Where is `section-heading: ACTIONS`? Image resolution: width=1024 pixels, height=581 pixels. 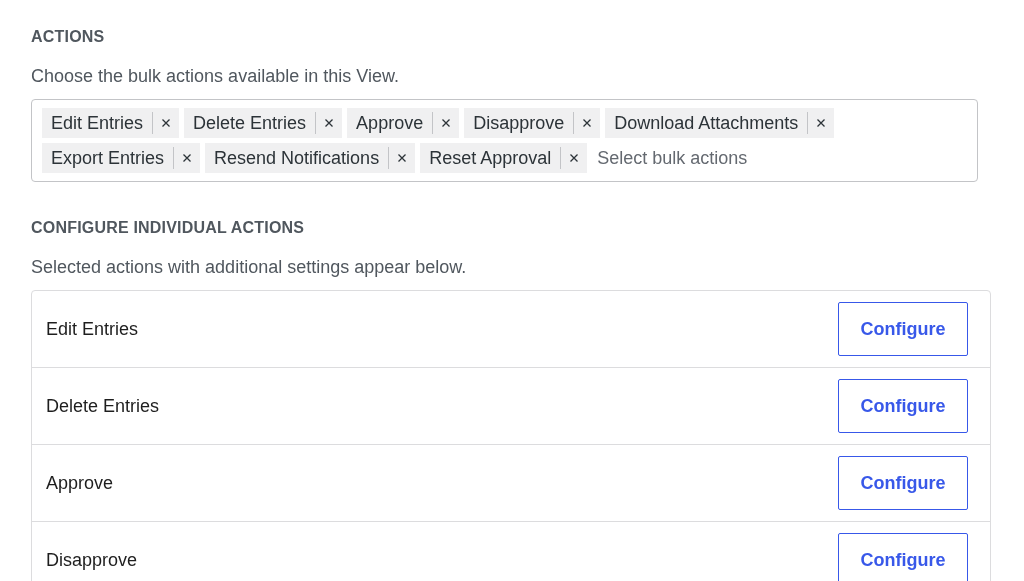
section-heading: ACTIONS is located at coordinates (68, 37).